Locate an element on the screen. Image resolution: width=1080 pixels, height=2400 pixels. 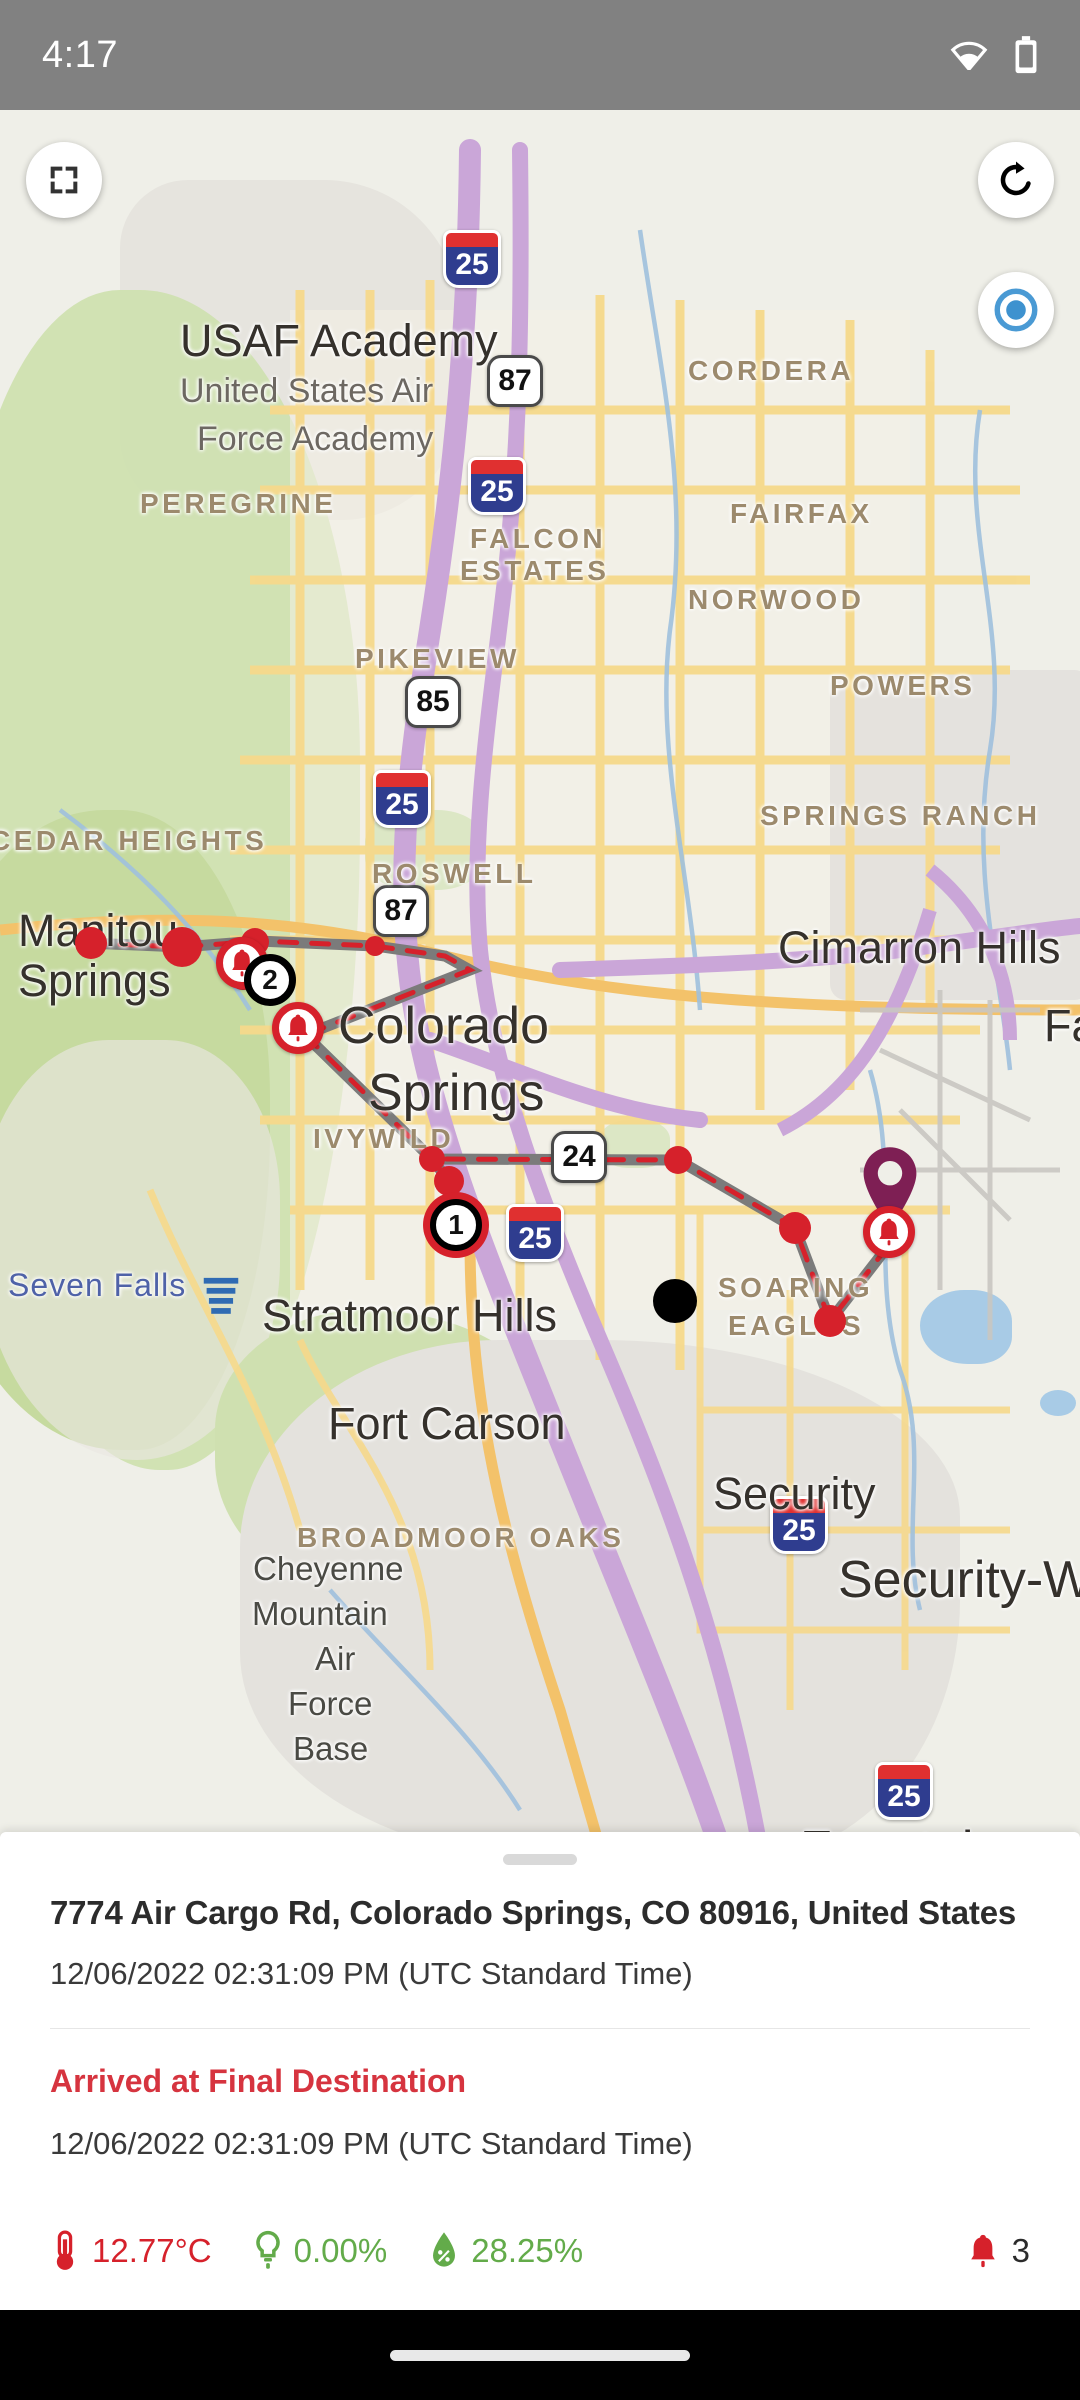
waterfall-icon is located at coordinates (221, 1295).